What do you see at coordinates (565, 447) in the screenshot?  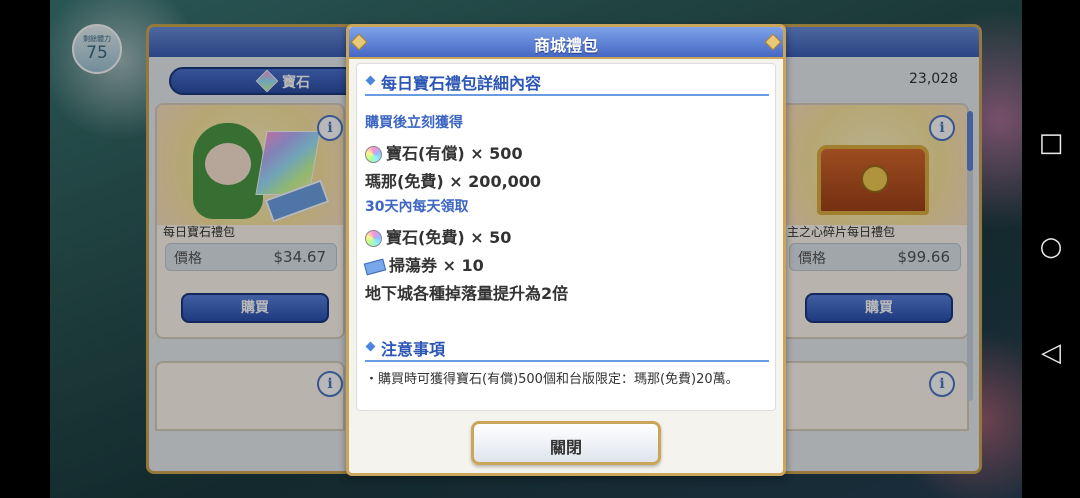 I see `close-button-label: 關閉` at bounding box center [565, 447].